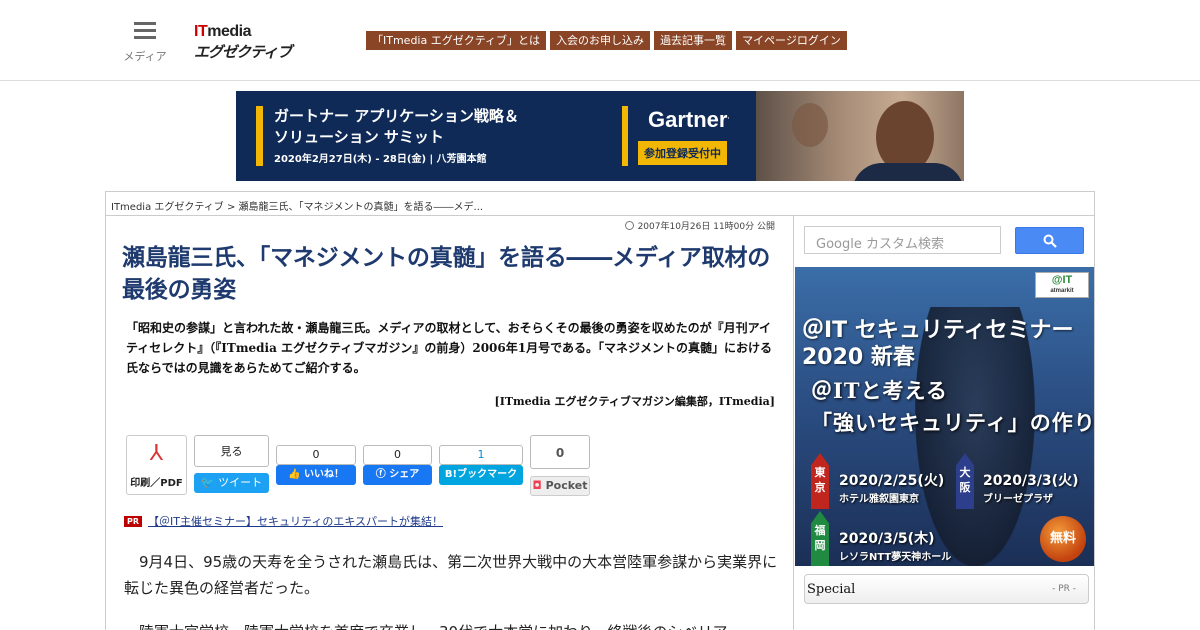 This screenshot has height=630, width=1200. I want to click on ad-subheadline: ＠ITと考える 「強いセキュリティ」の作り方, so click(952, 406).